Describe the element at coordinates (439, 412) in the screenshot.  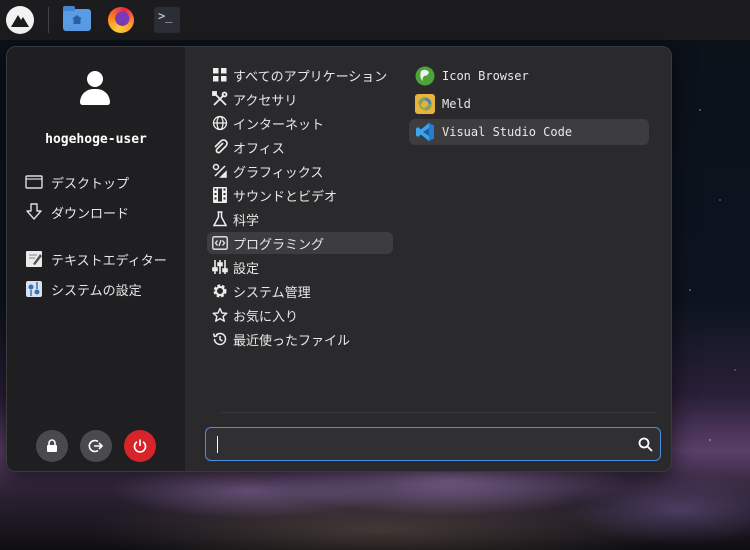
I see `search-divider` at that location.